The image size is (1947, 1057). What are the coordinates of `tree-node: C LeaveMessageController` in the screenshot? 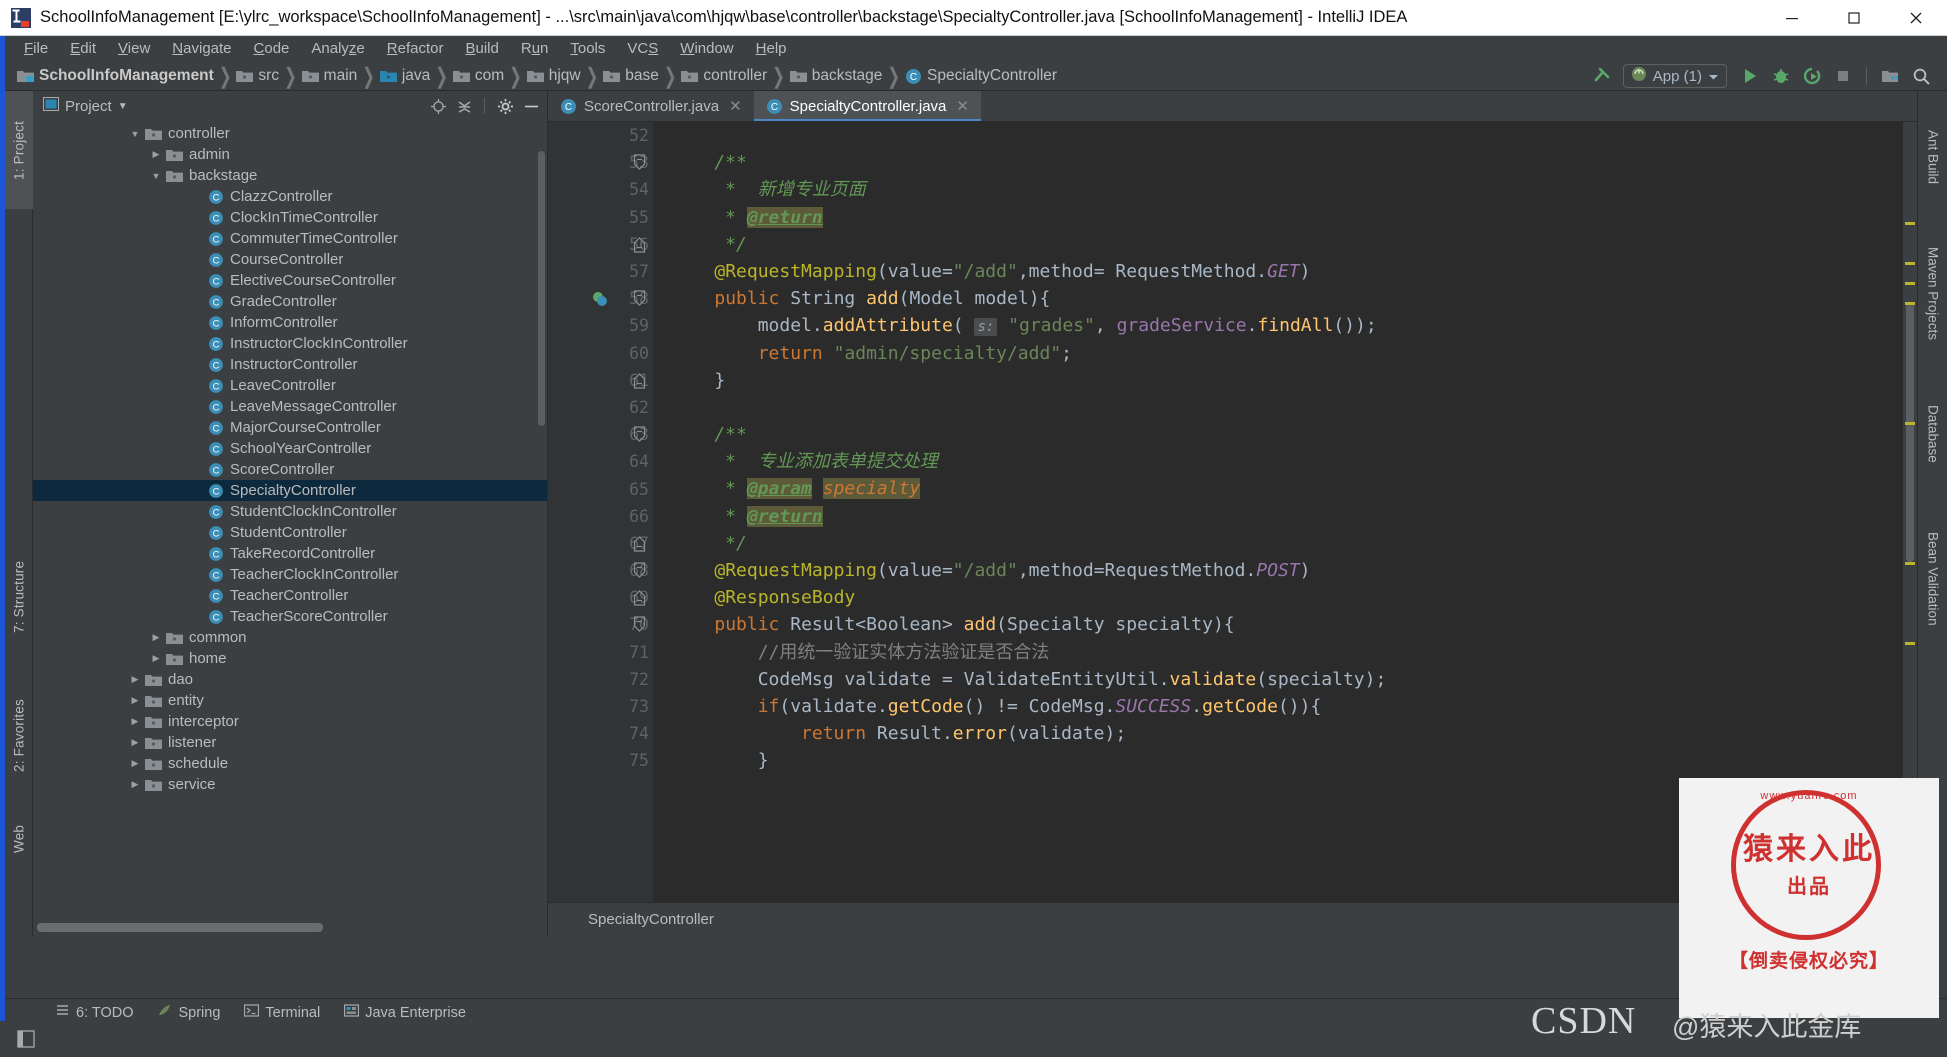 It's located at (290, 406).